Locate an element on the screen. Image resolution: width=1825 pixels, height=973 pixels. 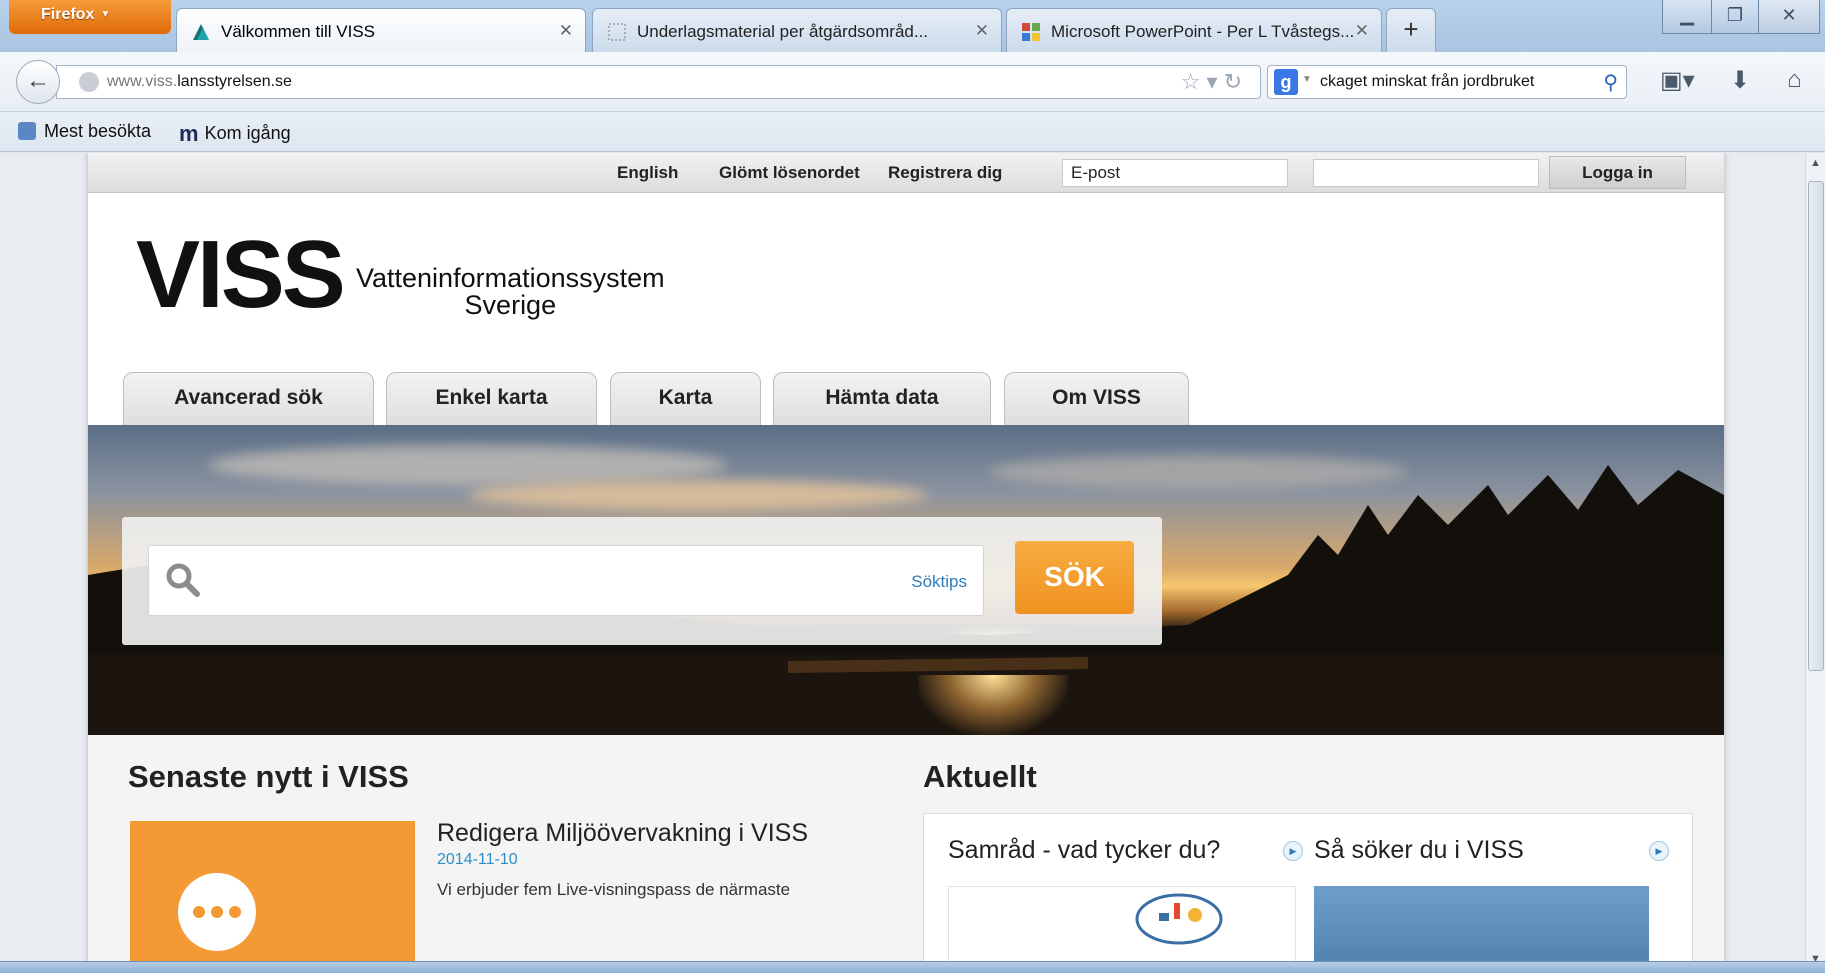
window-close-button: ✕ is located at coordinates (1789, 17).